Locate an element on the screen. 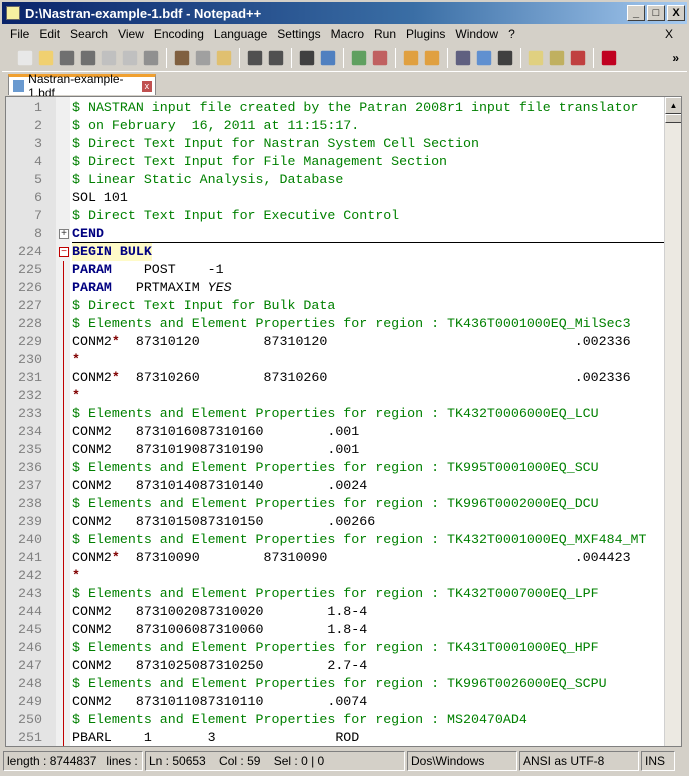 The height and width of the screenshot is (776, 689). find-icon is located at coordinates (307, 57).